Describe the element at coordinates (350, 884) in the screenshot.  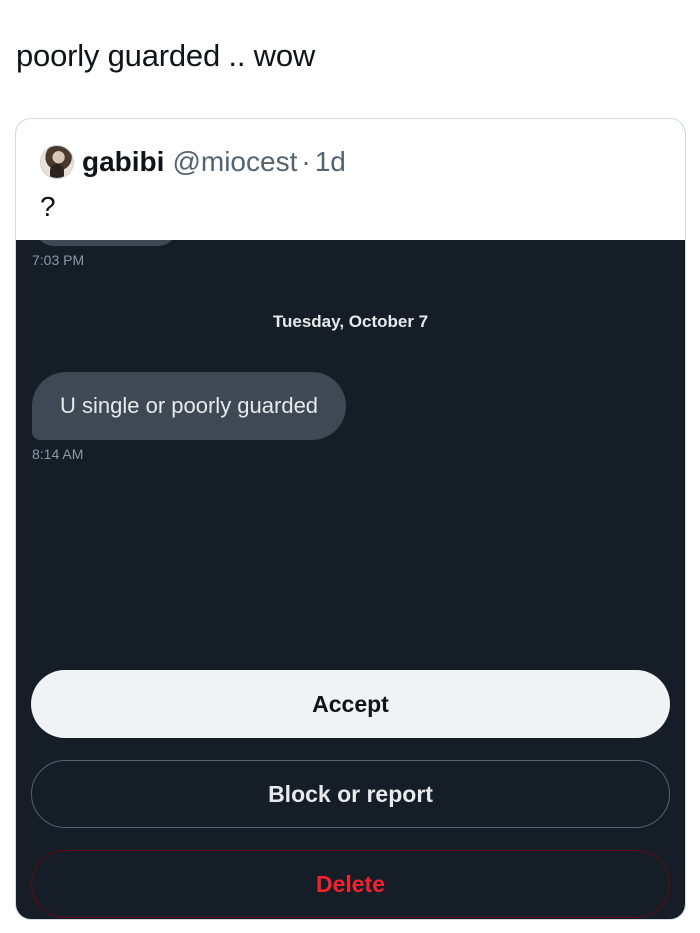
I see `delete-button: Delete` at that location.